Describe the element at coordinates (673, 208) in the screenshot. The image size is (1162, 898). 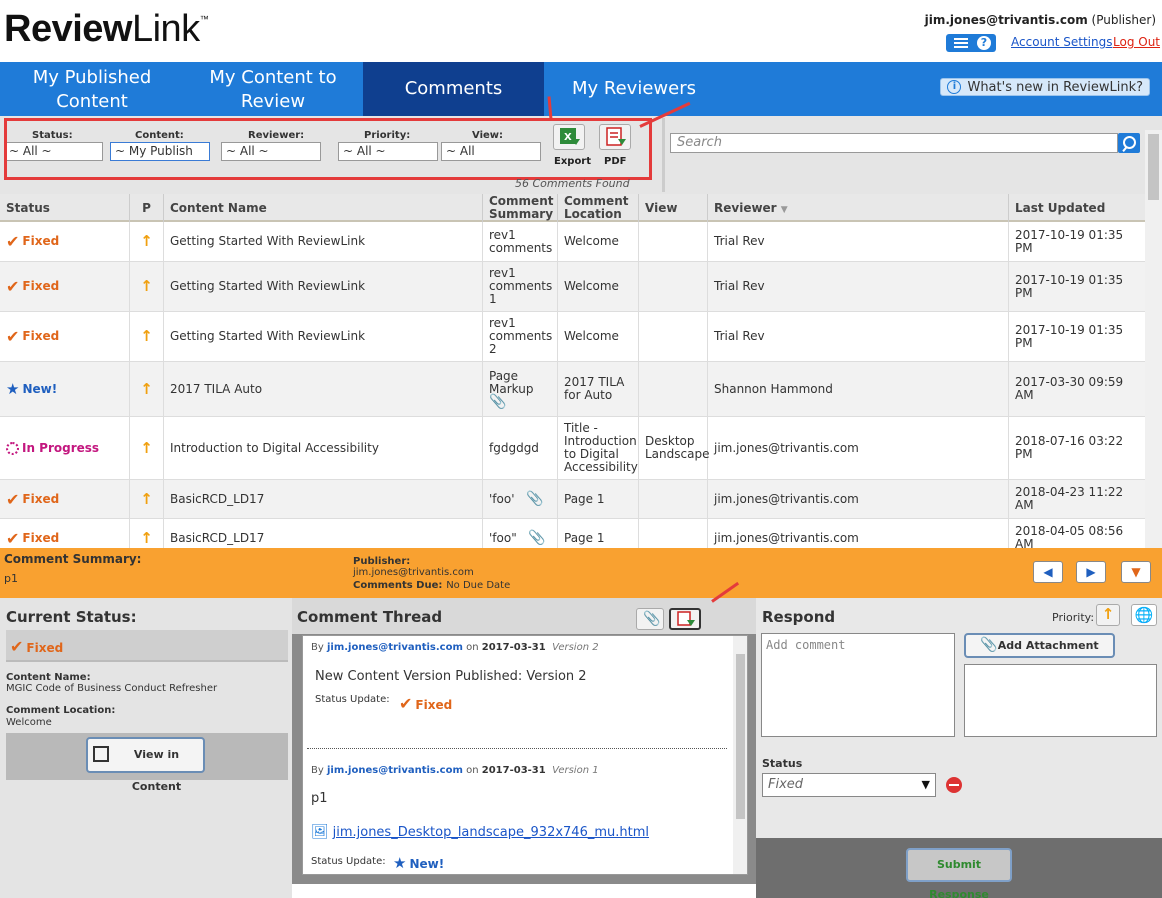
I see `col-view: View` at that location.